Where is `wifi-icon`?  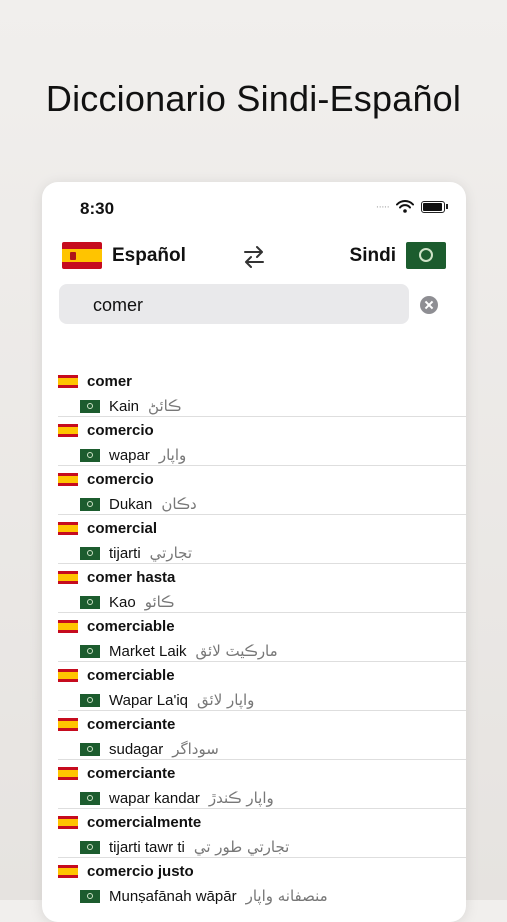
wifi-icon is located at coordinates (405, 206).